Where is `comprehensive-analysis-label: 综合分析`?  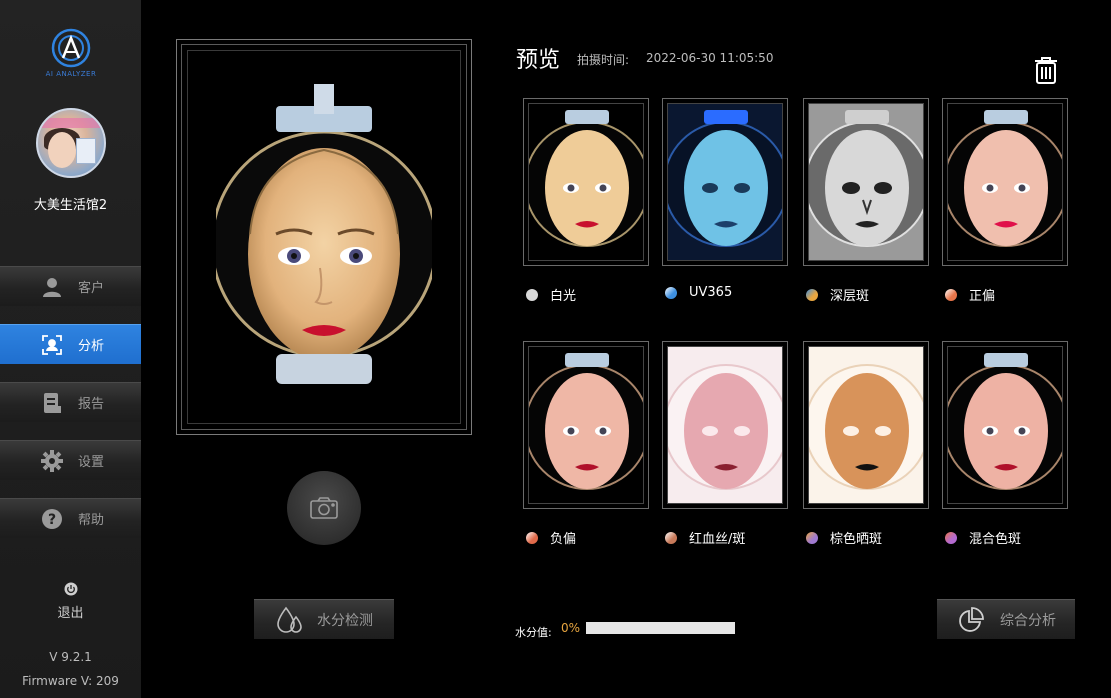 comprehensive-analysis-label: 综合分析 is located at coordinates (1028, 620).